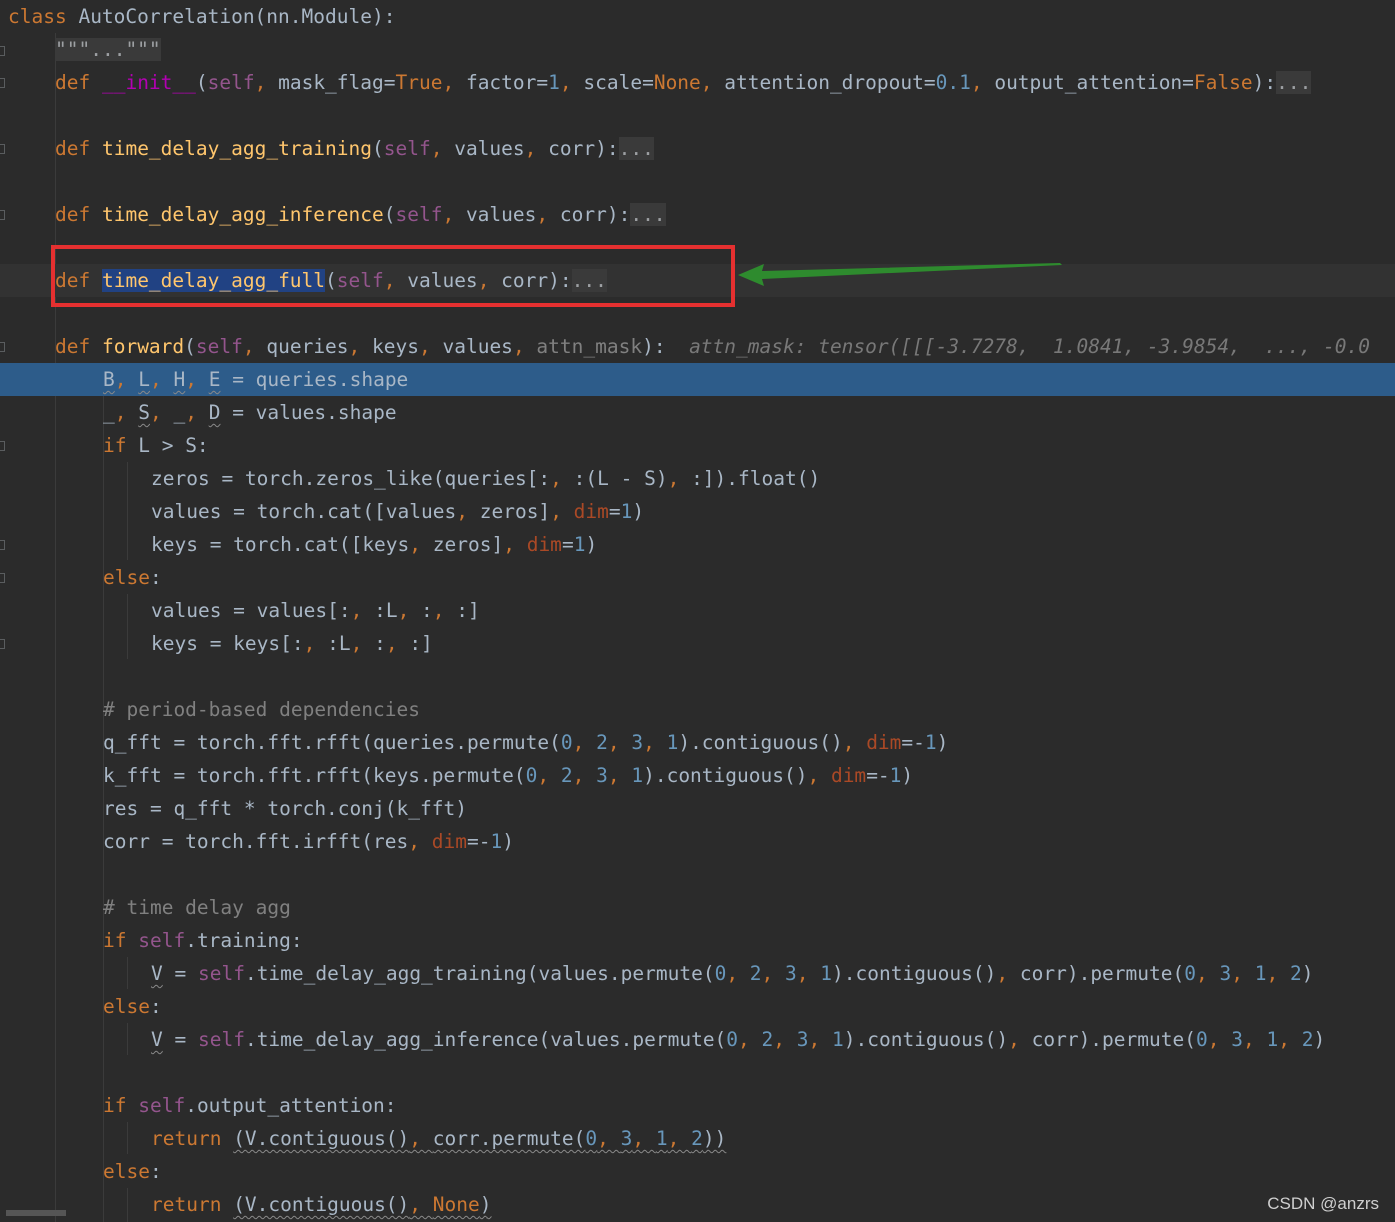 This screenshot has height=1222, width=1395. I want to click on code-line: """...""", so click(697, 49).